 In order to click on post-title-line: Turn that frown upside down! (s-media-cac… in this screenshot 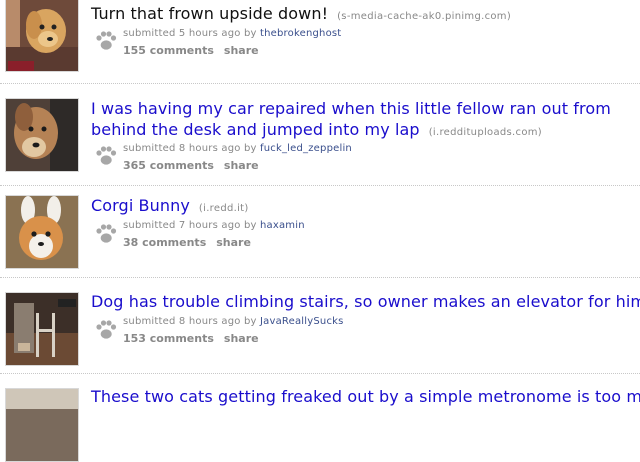, I will do `click(365, 15)`.